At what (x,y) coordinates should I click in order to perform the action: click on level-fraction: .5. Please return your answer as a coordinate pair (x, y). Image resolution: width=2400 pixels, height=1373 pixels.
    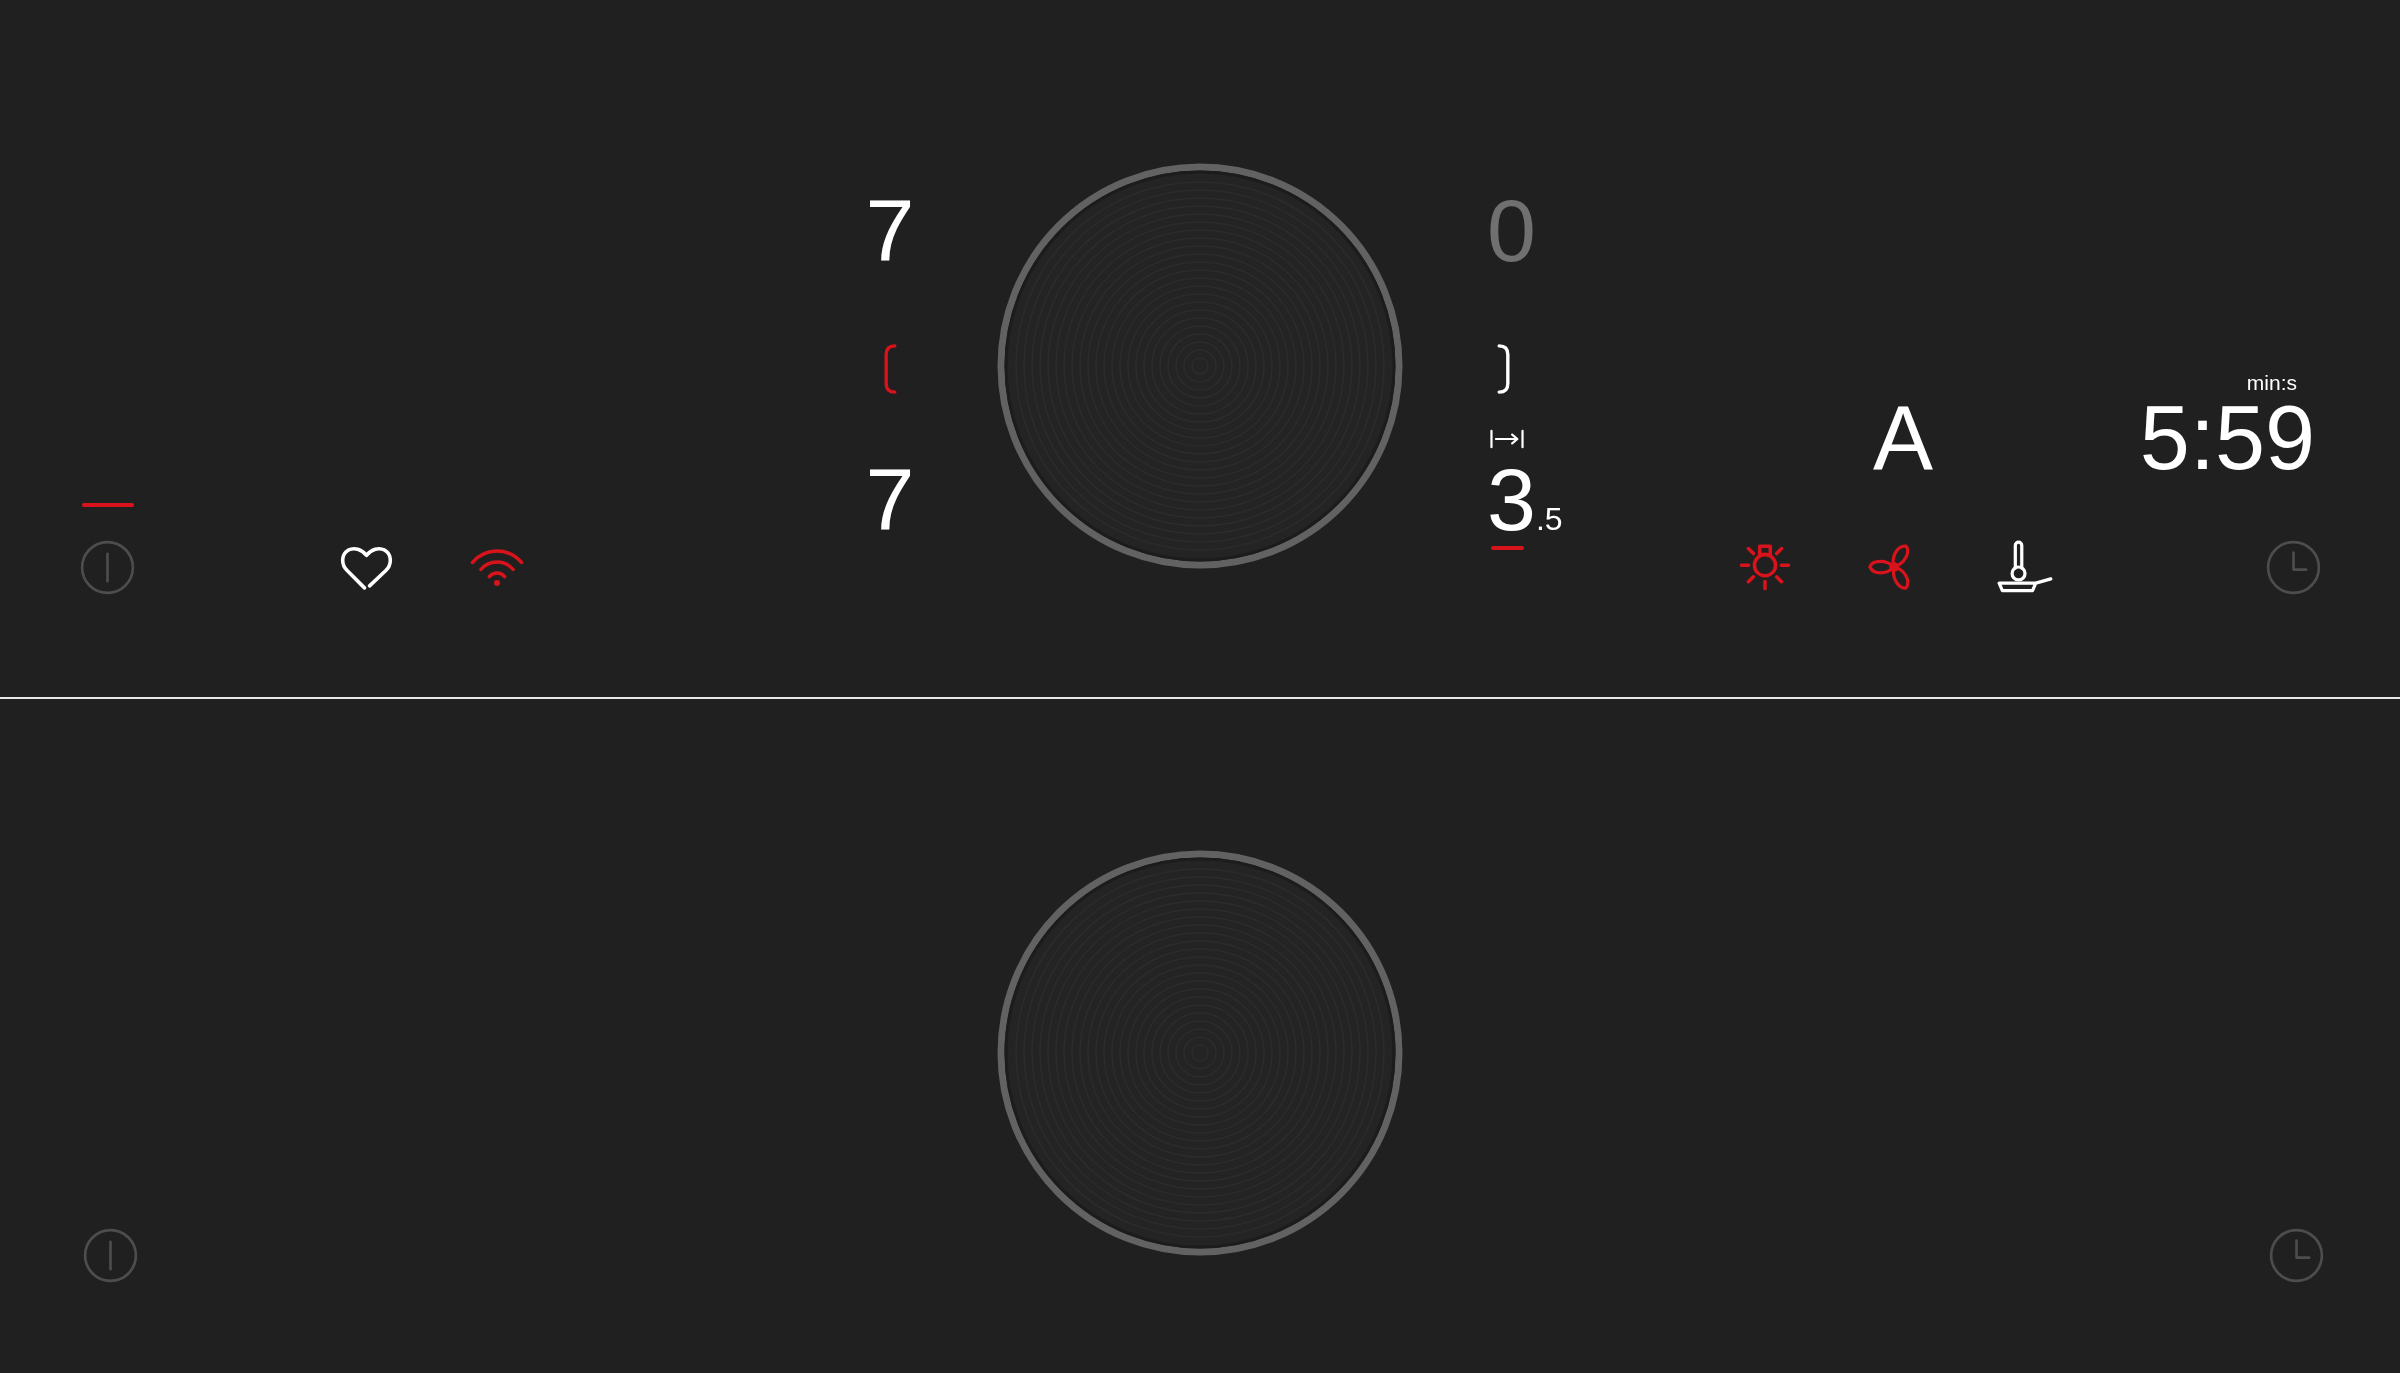
    Looking at the image, I should click on (1549, 519).